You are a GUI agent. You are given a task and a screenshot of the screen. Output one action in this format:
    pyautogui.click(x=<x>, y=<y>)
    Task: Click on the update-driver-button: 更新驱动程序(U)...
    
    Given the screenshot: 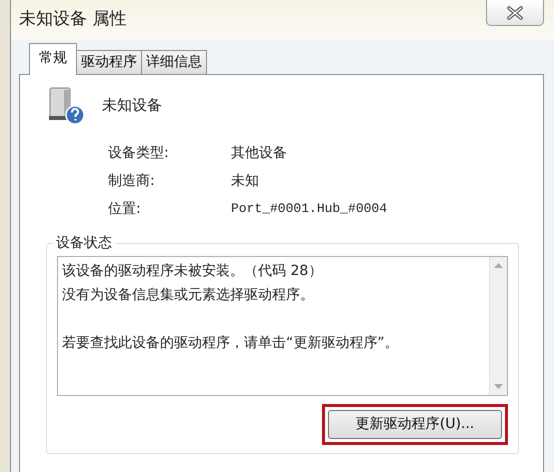 What is the action you would take?
    pyautogui.click(x=415, y=424)
    